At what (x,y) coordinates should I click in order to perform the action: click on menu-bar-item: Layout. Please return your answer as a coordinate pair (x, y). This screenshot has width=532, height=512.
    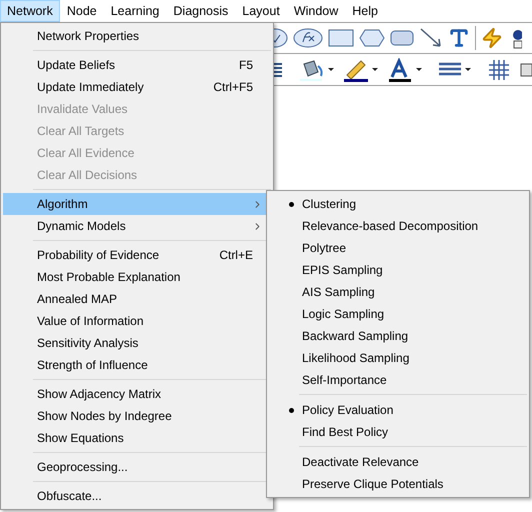
    Looking at the image, I should click on (261, 11).